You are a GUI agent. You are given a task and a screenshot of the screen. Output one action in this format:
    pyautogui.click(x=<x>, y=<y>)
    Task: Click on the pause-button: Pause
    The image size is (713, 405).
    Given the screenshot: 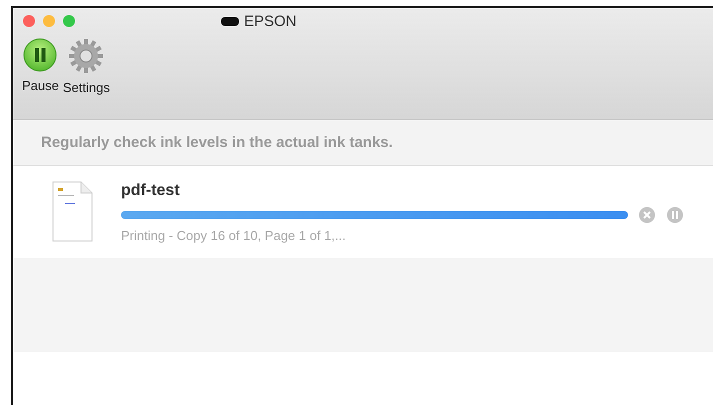 What is the action you would take?
    pyautogui.click(x=40, y=66)
    